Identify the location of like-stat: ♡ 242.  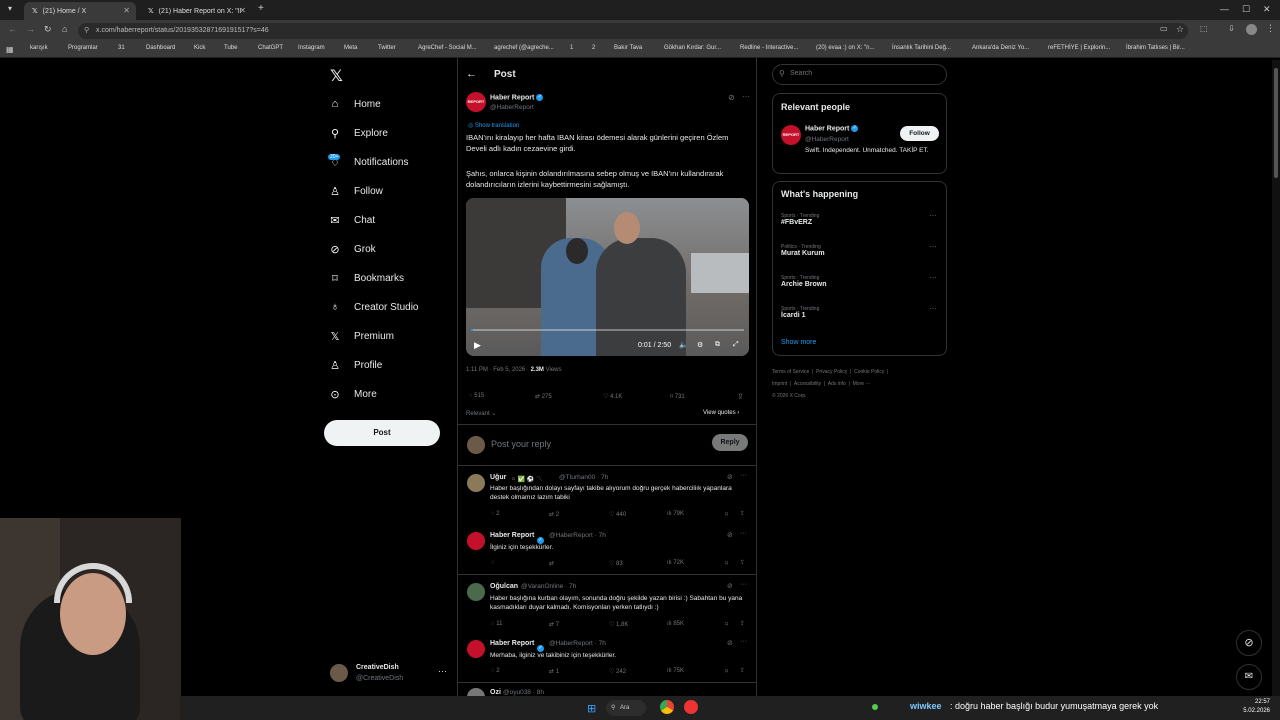
(617, 671).